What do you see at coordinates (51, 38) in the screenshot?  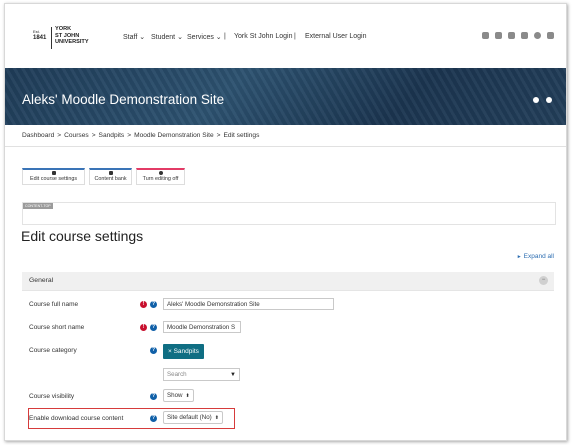 I see `logo-divider` at bounding box center [51, 38].